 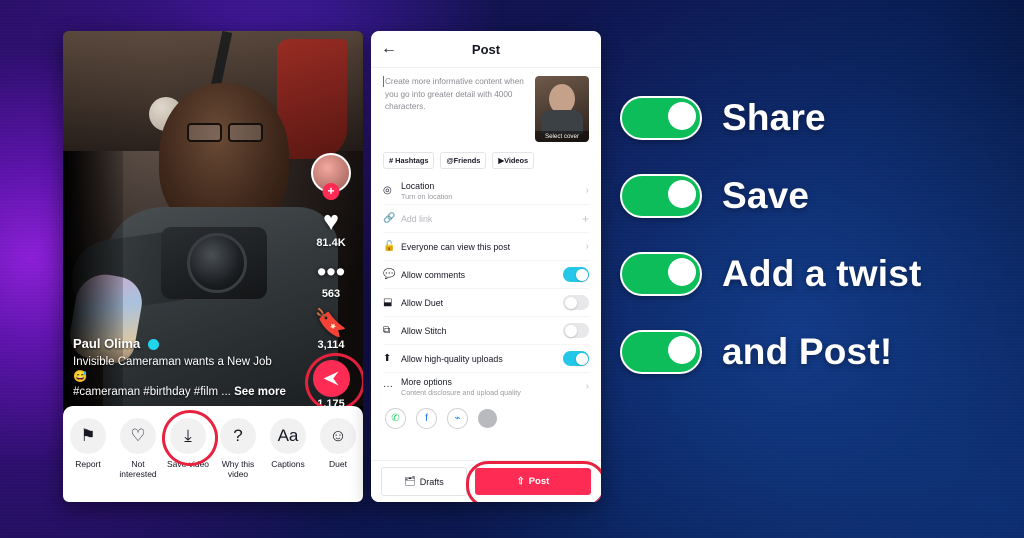 What do you see at coordinates (661, 196) in the screenshot?
I see `callout-toggle-save` at bounding box center [661, 196].